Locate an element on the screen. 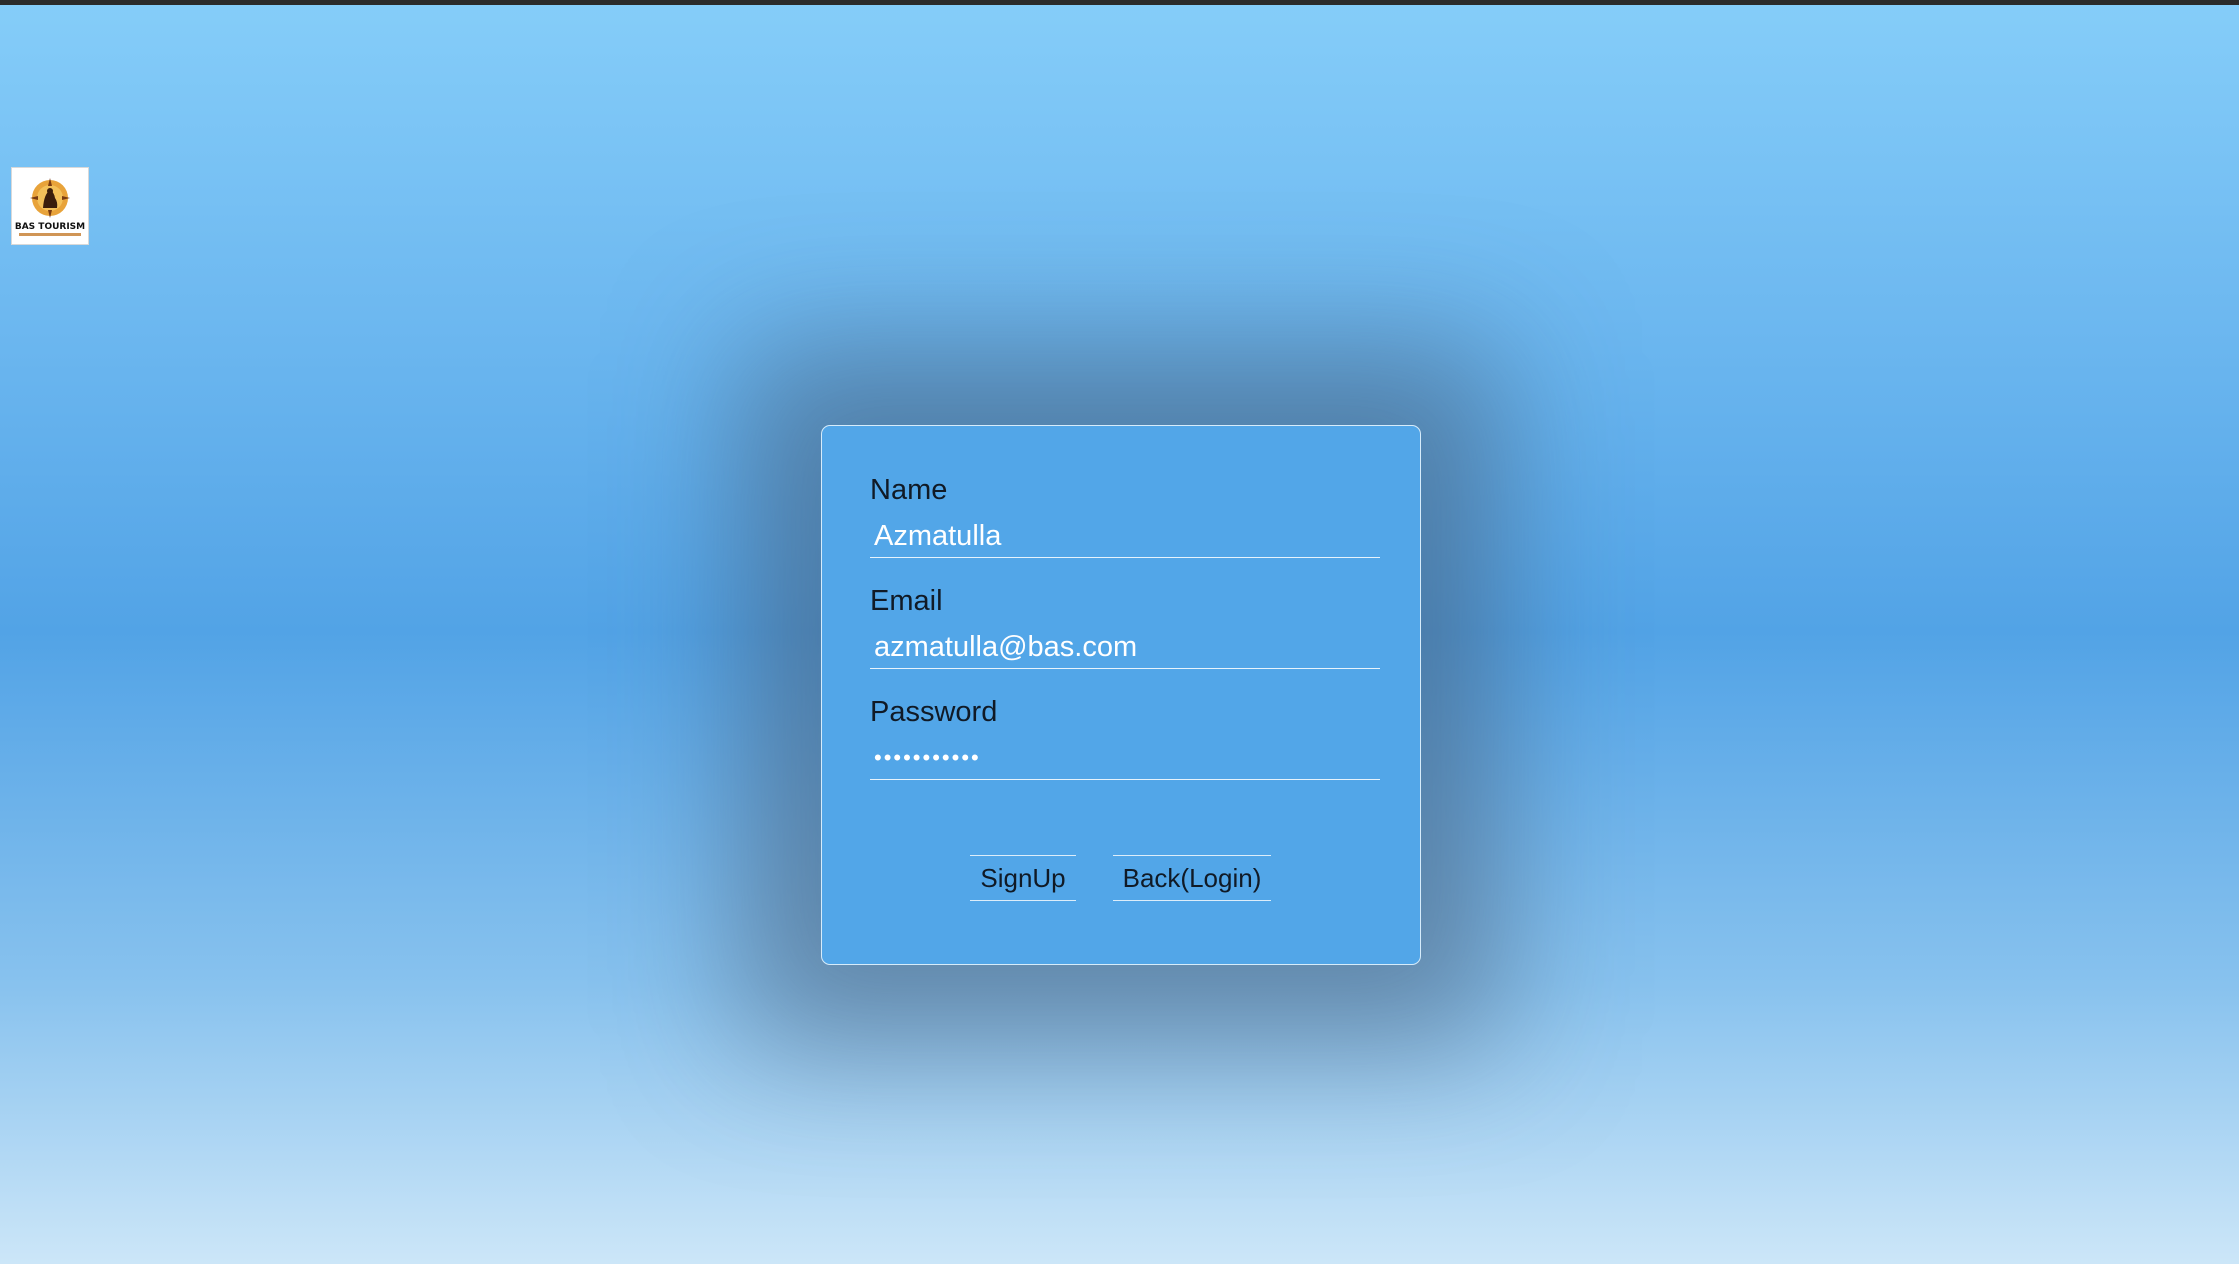  name-label: Name is located at coordinates (909, 490).